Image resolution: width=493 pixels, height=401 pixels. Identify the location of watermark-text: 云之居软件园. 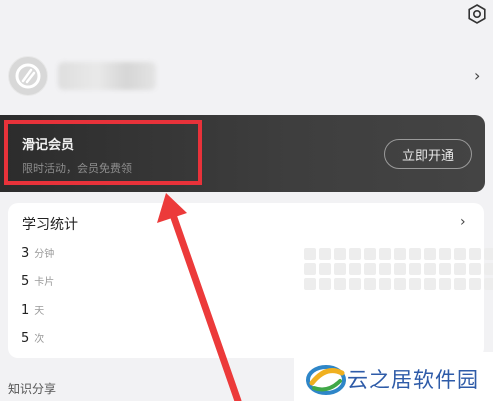
(413, 380).